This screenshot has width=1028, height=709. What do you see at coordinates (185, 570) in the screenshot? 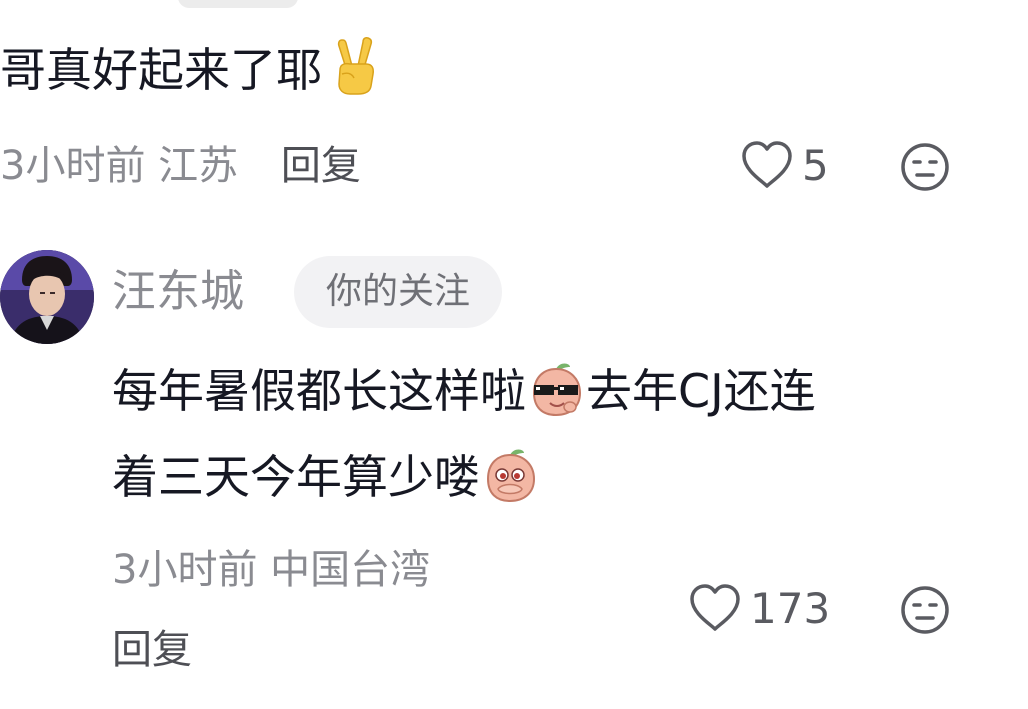
I see `comment-2-time: 3小时前` at bounding box center [185, 570].